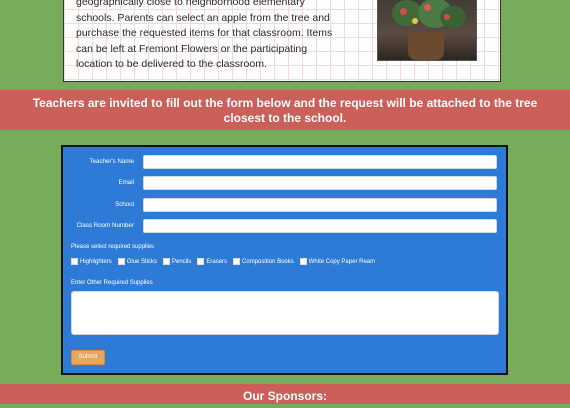  Describe the element at coordinates (124, 204) in the screenshot. I see `school-label: School` at that location.